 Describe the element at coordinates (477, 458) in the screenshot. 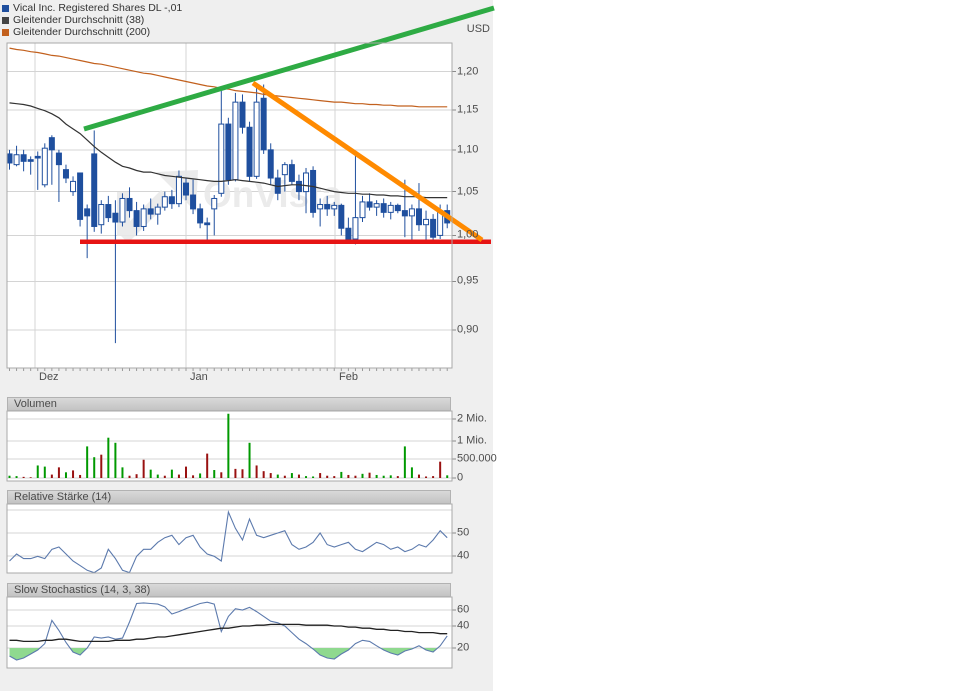

I see `volume-axis-label: 500.000` at that location.